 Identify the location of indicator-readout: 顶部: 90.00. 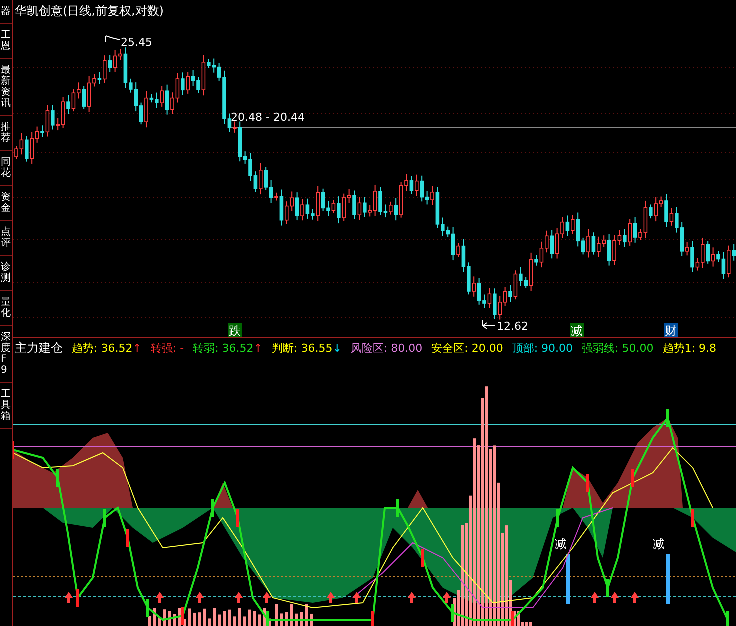
(543, 348).